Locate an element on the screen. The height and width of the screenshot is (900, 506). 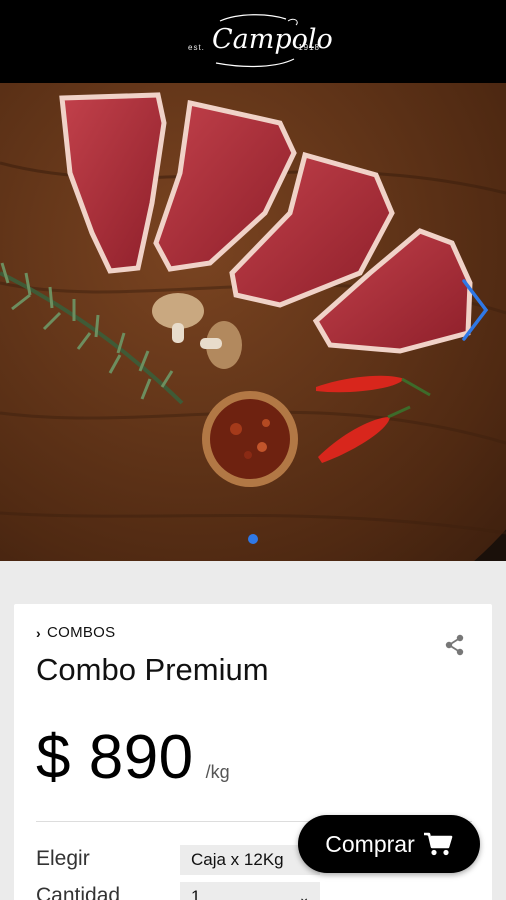
cantidad-select: 1 ⌄ is located at coordinates (250, 891).